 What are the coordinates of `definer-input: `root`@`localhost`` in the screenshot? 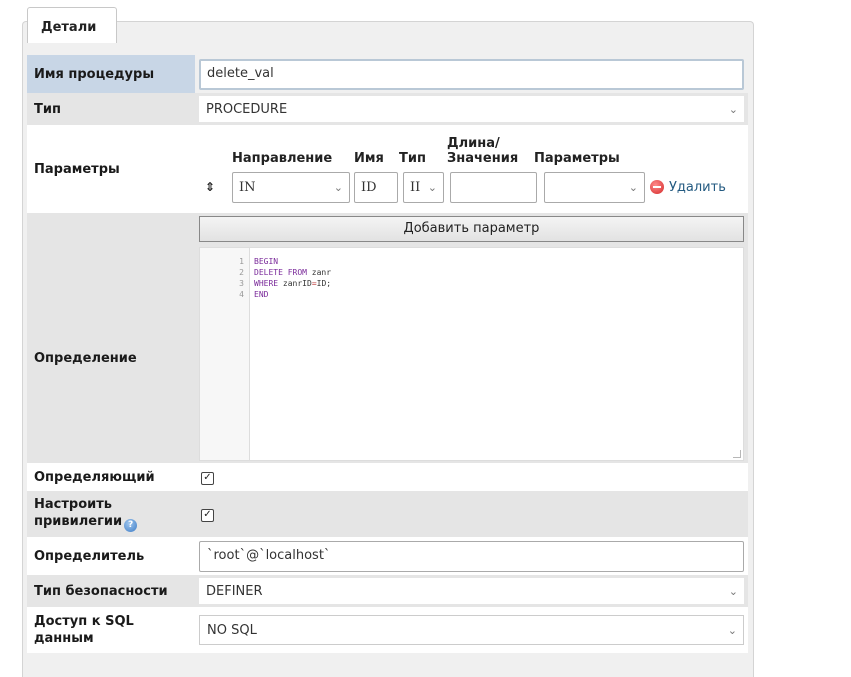 It's located at (471, 556).